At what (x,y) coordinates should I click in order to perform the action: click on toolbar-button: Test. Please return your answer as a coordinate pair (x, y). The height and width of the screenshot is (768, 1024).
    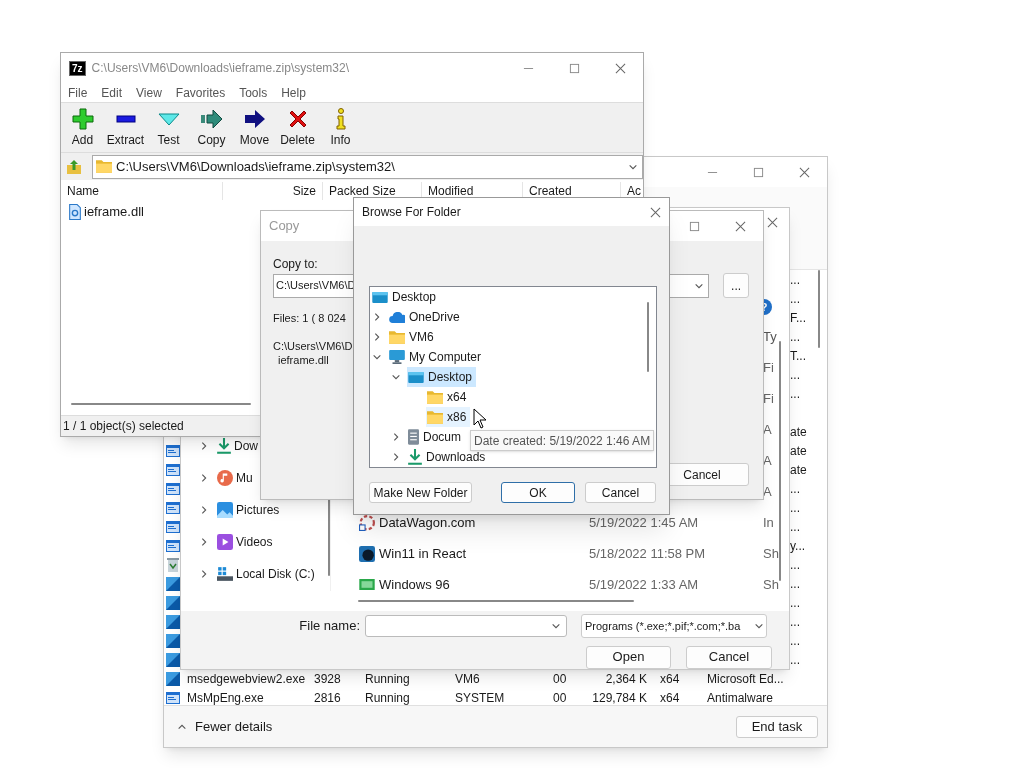
    Looking at the image, I should click on (168, 129).